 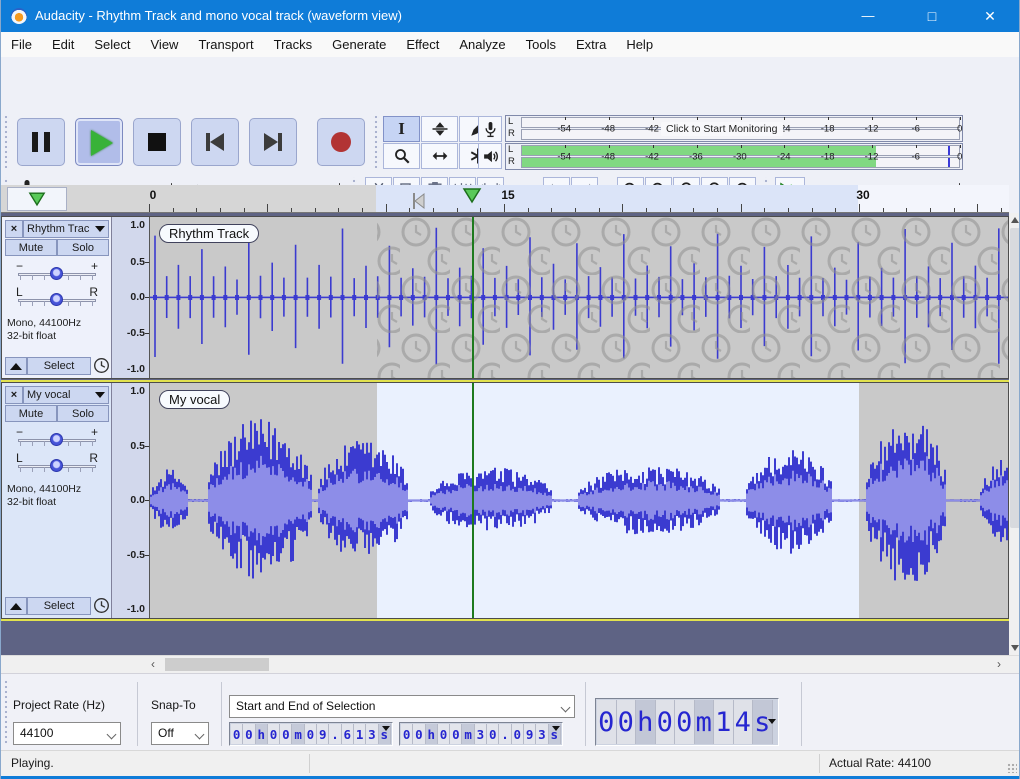 I want to click on play-button, so click(x=99, y=142).